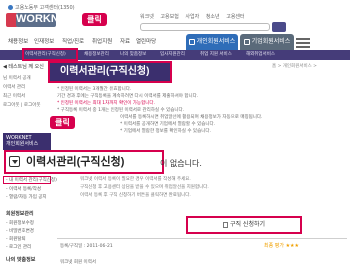 The image size is (350, 272). What do you see at coordinates (172, 54) in the screenshot?
I see `subnav-item: 입사지원관리` at bounding box center [172, 54].